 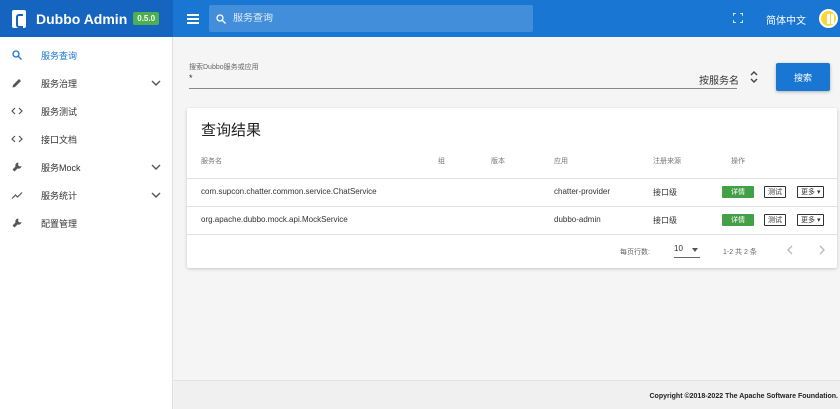 What do you see at coordinates (274, 219) in the screenshot?
I see `table-cell-service: org.apache.dubbo.mock.api.MockService` at bounding box center [274, 219].